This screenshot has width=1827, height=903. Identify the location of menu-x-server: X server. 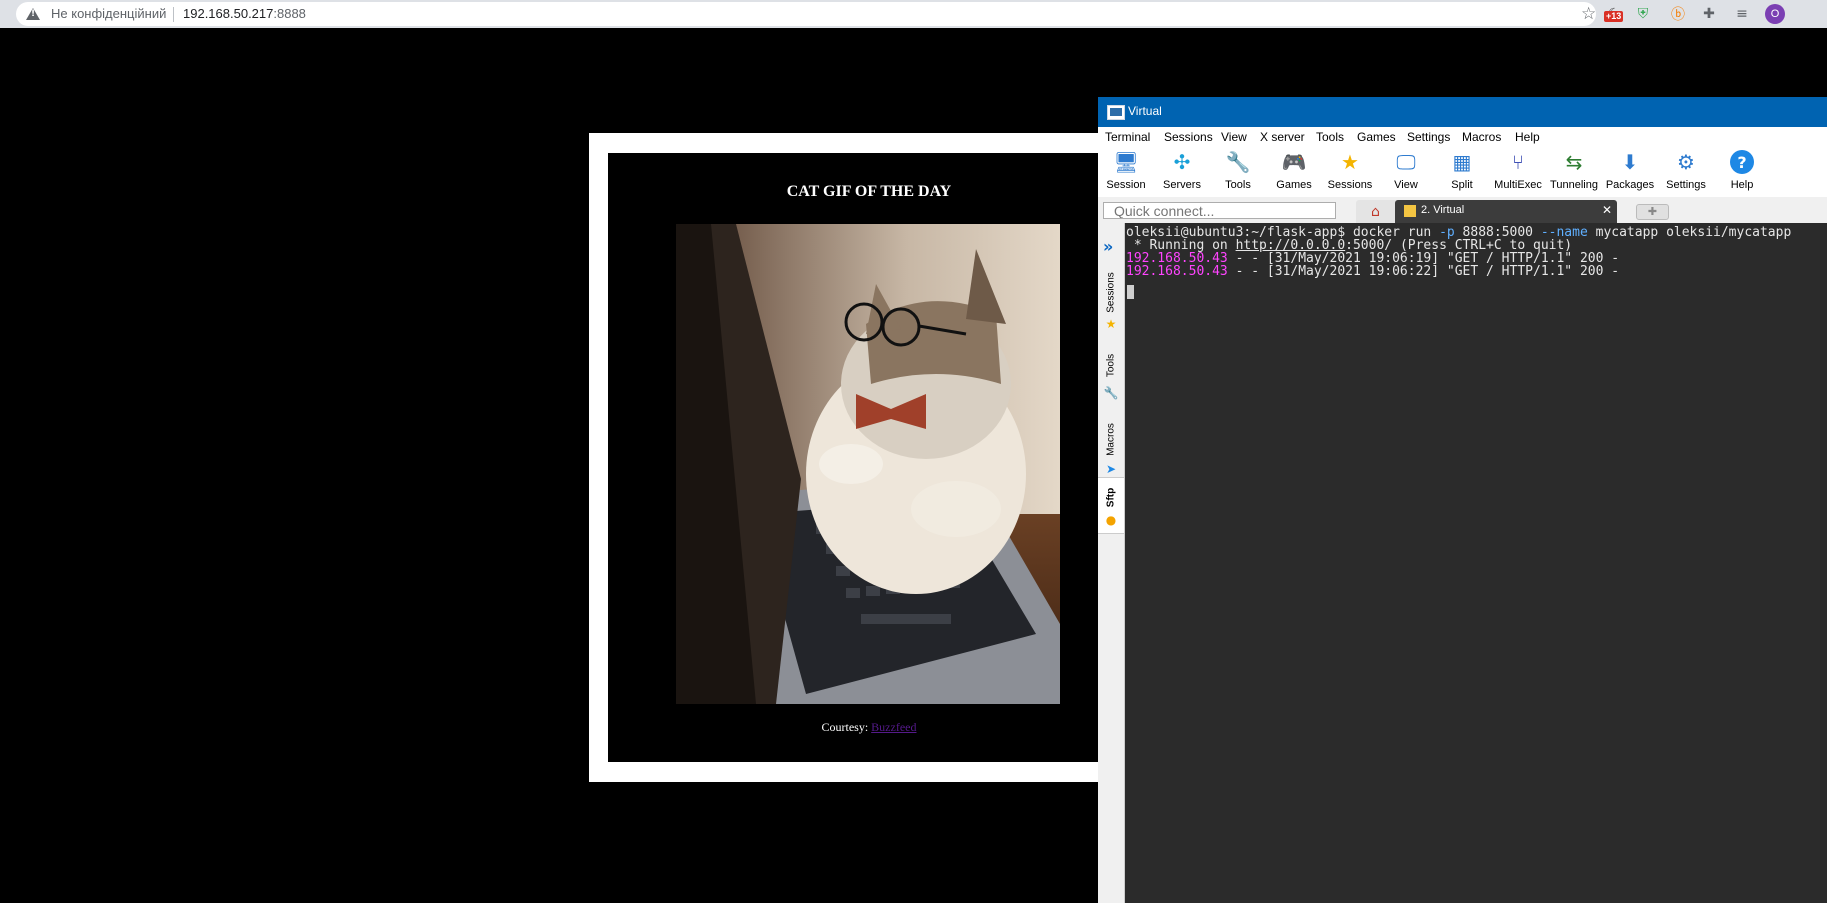
(1282, 137).